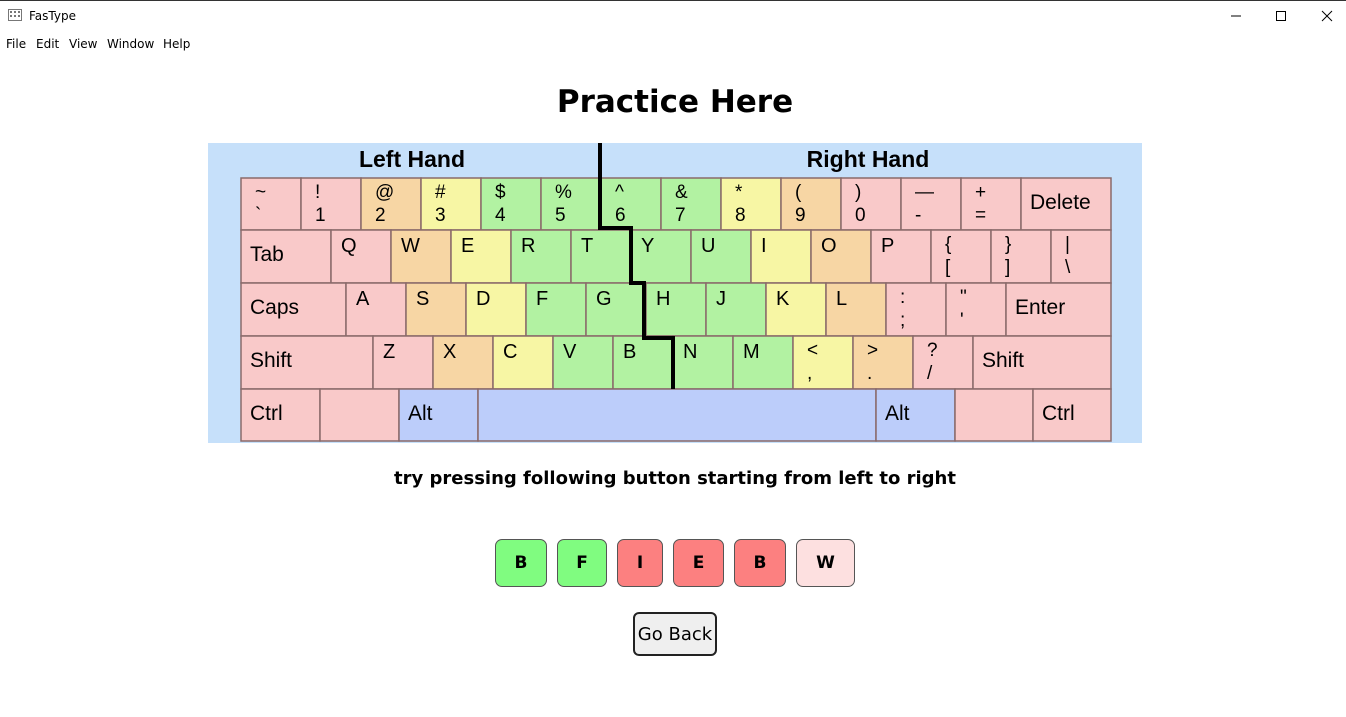 The width and height of the screenshot is (1346, 717). I want to click on key-label: —, so click(924, 192).